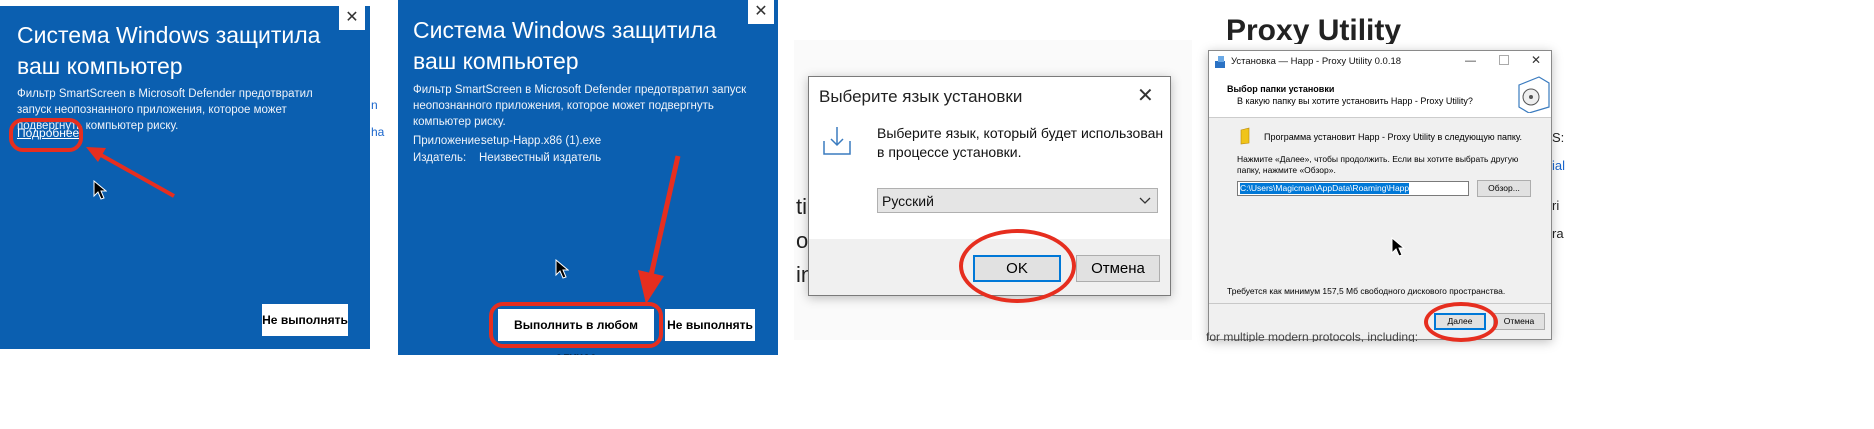  Describe the element at coordinates (378, 132) in the screenshot. I see `background-fragment: ha` at that location.